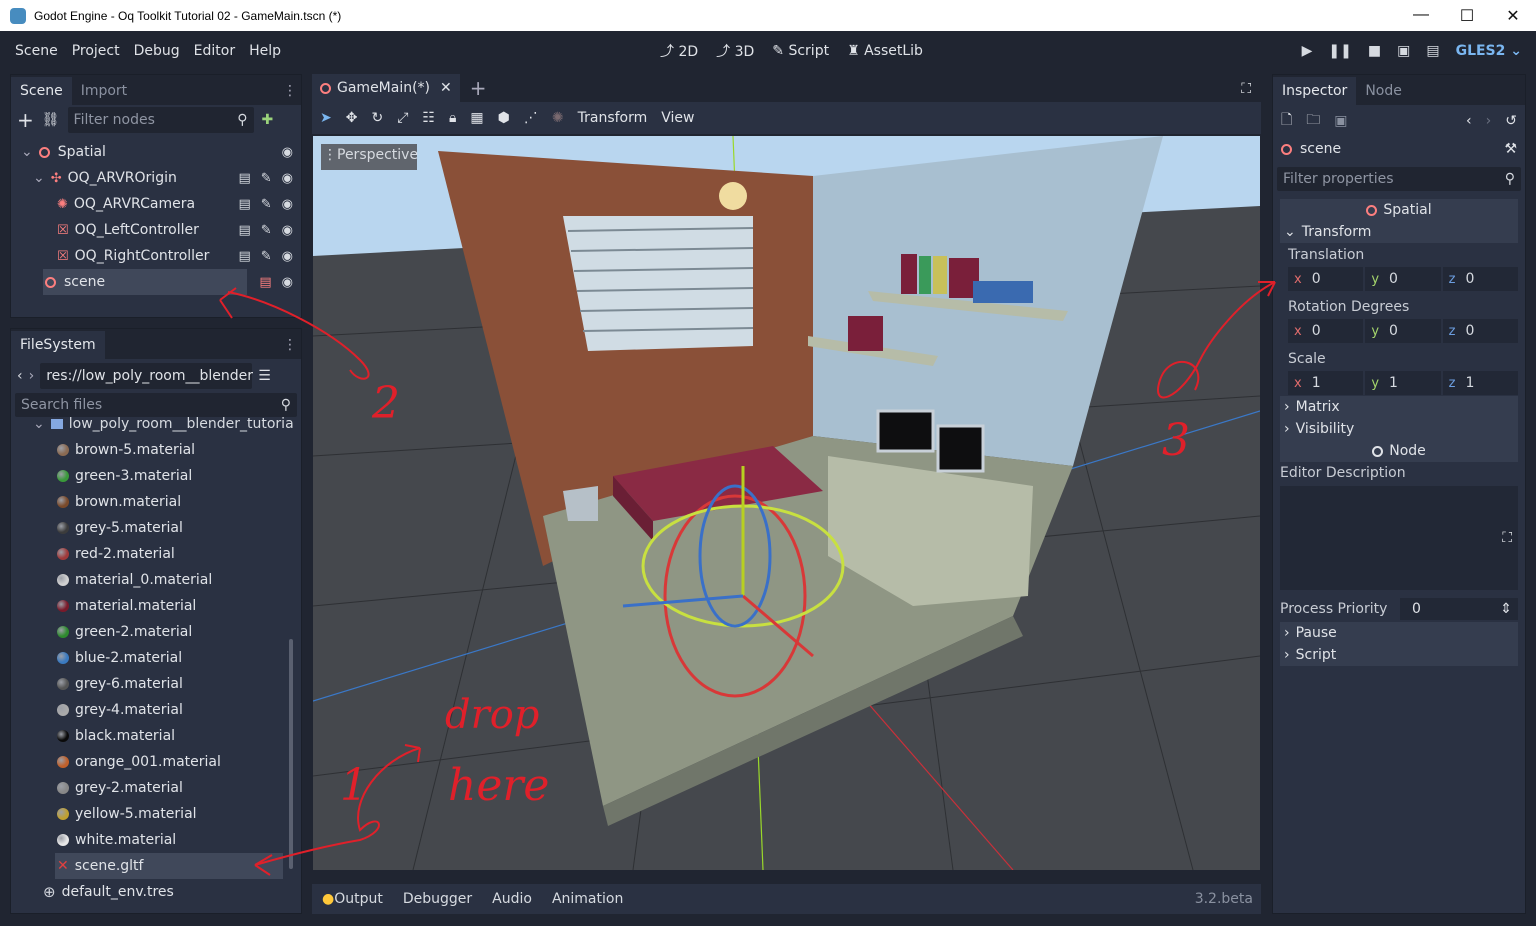  I want to click on view-menu: View, so click(677, 118).